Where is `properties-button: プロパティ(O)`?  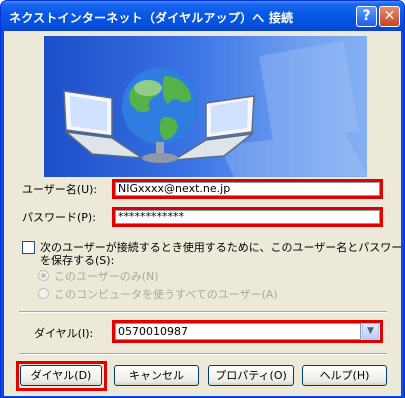
properties-button: プロパティ(O) is located at coordinates (251, 375).